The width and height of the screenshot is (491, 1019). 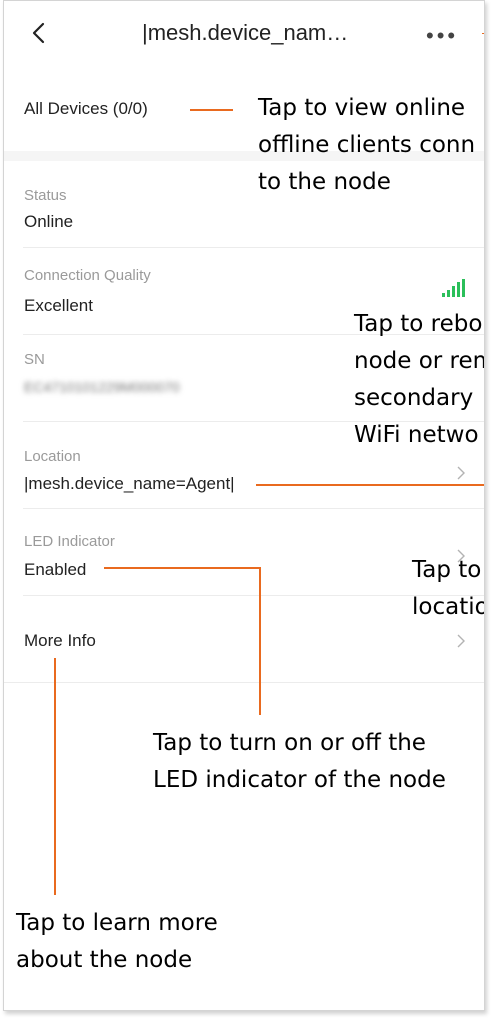 I want to click on annotation-more-info: Tap to learn more about the node, so click(x=117, y=941).